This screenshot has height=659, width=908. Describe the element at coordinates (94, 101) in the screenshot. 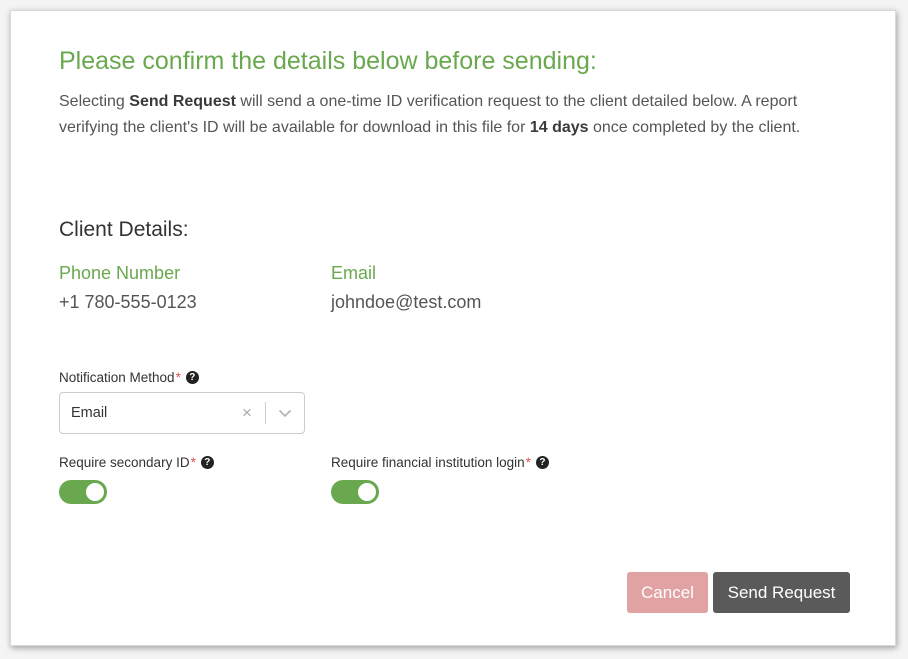

I see `intro-text-1: Selecting` at that location.